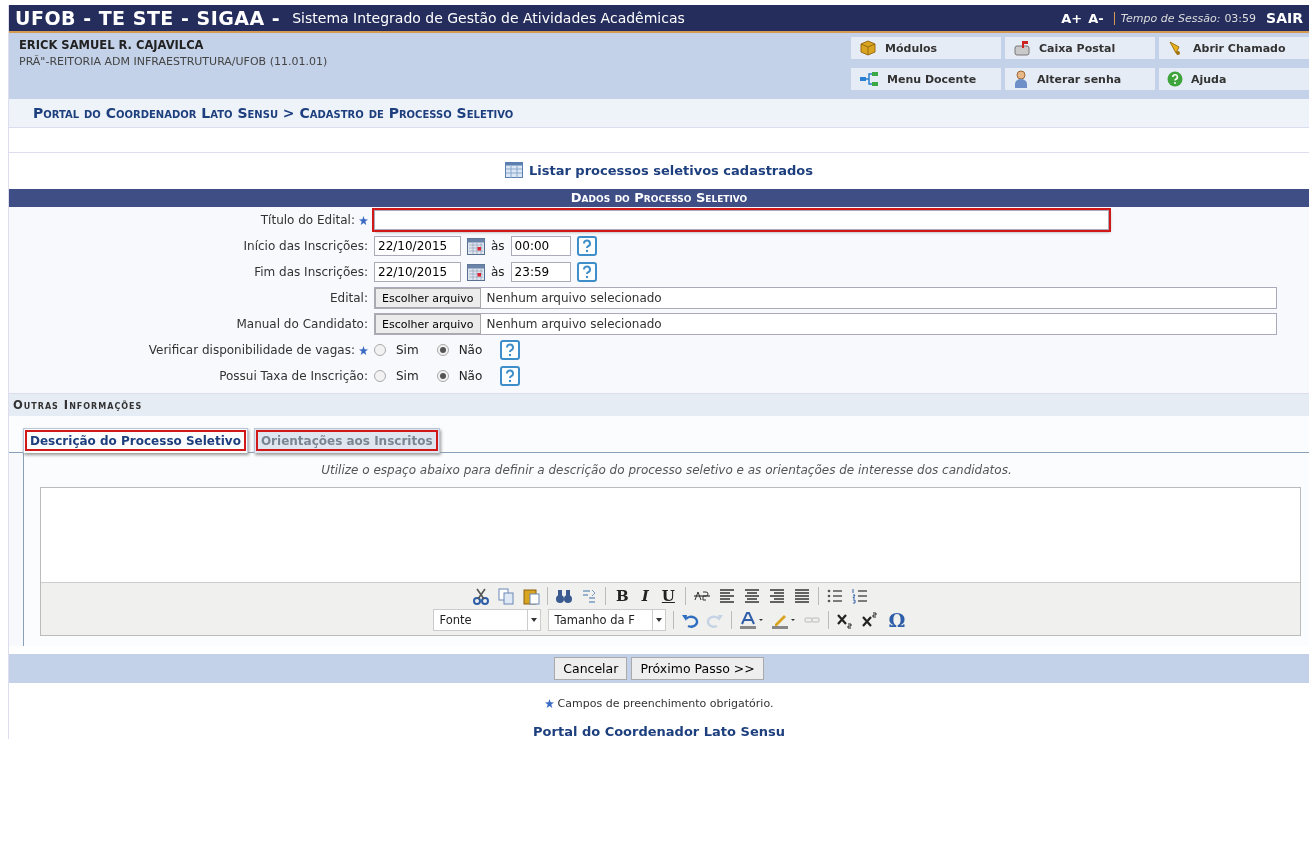  Describe the element at coordinates (1096, 18) in the screenshot. I see `font-decrease-link: A-` at that location.